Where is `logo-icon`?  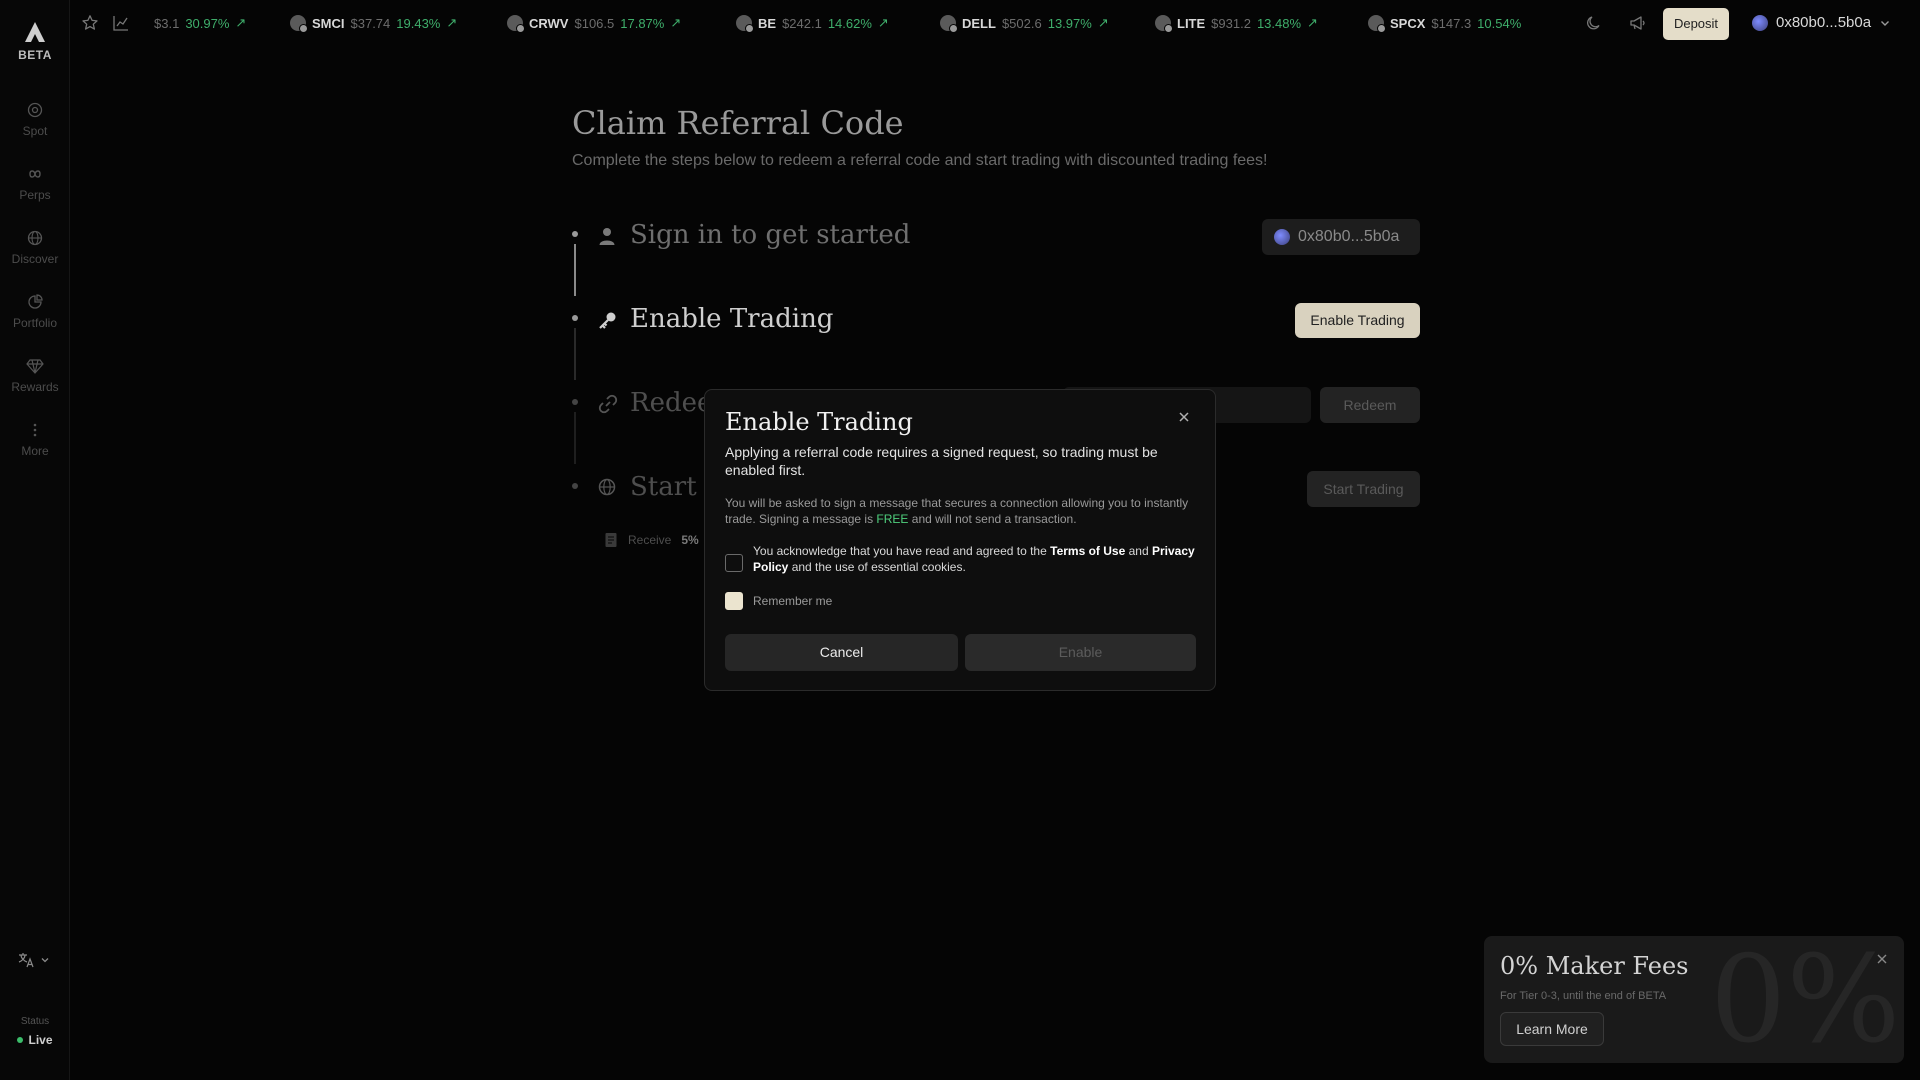 logo-icon is located at coordinates (35, 32).